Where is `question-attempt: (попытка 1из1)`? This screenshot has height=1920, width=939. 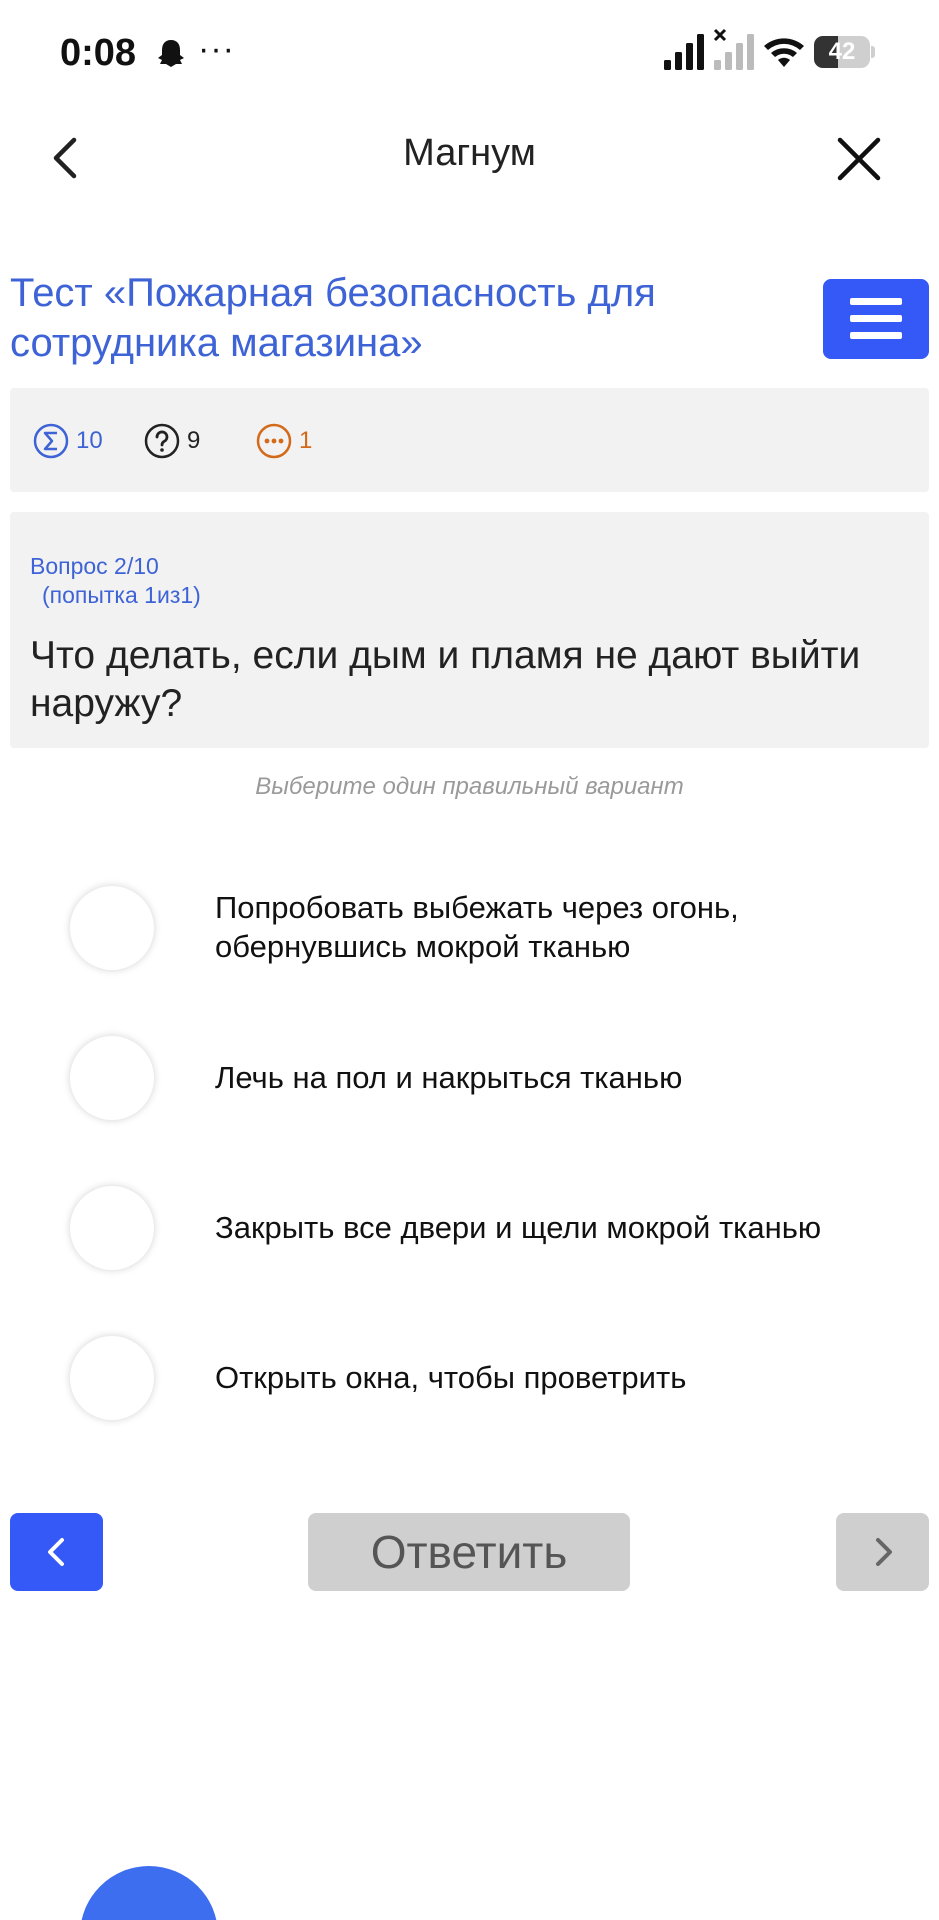
question-attempt: (попытка 1из1) is located at coordinates (121, 595).